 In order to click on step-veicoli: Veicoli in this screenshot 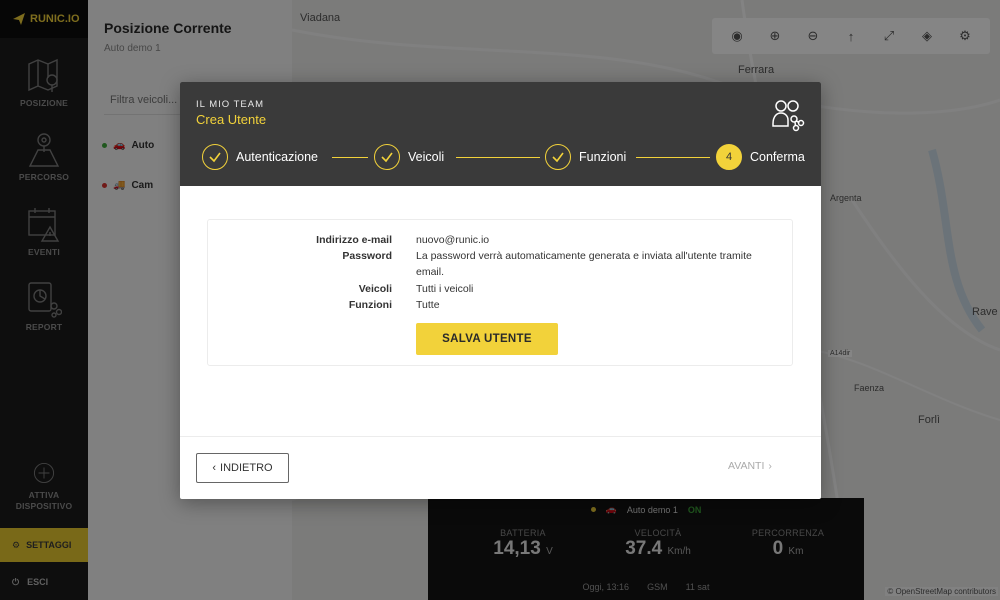, I will do `click(409, 157)`.